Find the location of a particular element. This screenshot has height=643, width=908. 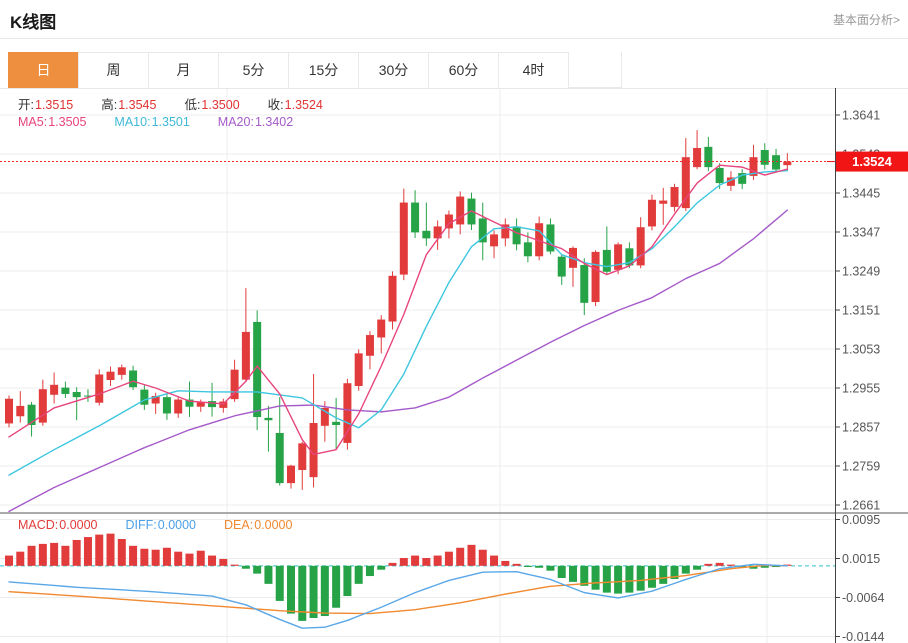

svg-text: 1.2759 is located at coordinates (861, 467).